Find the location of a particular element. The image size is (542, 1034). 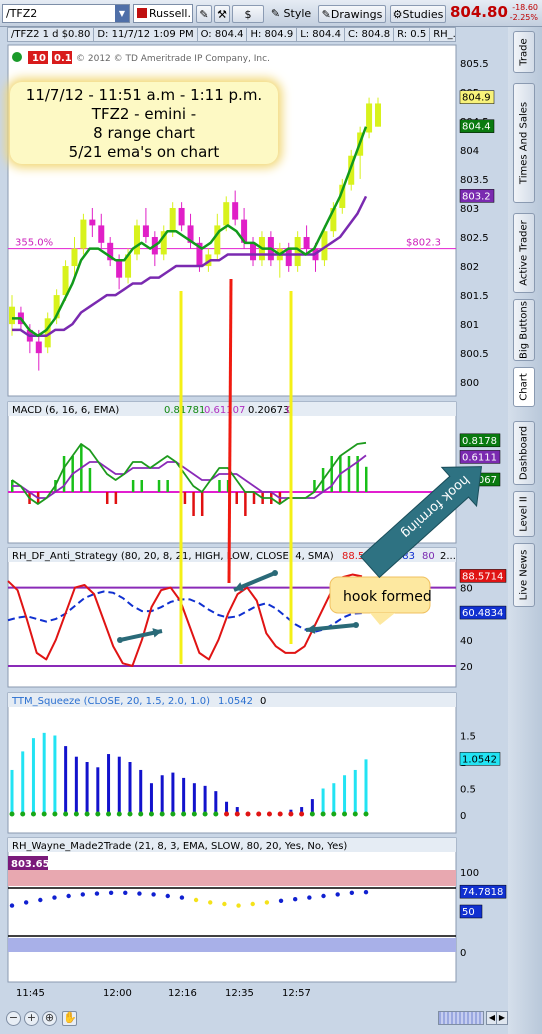

sidebar-tab-label: Active Trader is located at coordinates (524, 253).